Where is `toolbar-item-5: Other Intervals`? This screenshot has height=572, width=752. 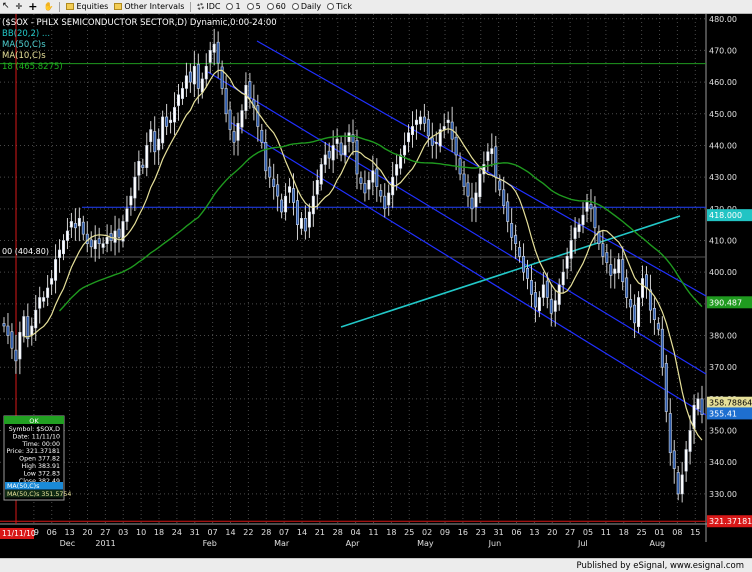
toolbar-item-5: Other Intervals is located at coordinates (149, 6).